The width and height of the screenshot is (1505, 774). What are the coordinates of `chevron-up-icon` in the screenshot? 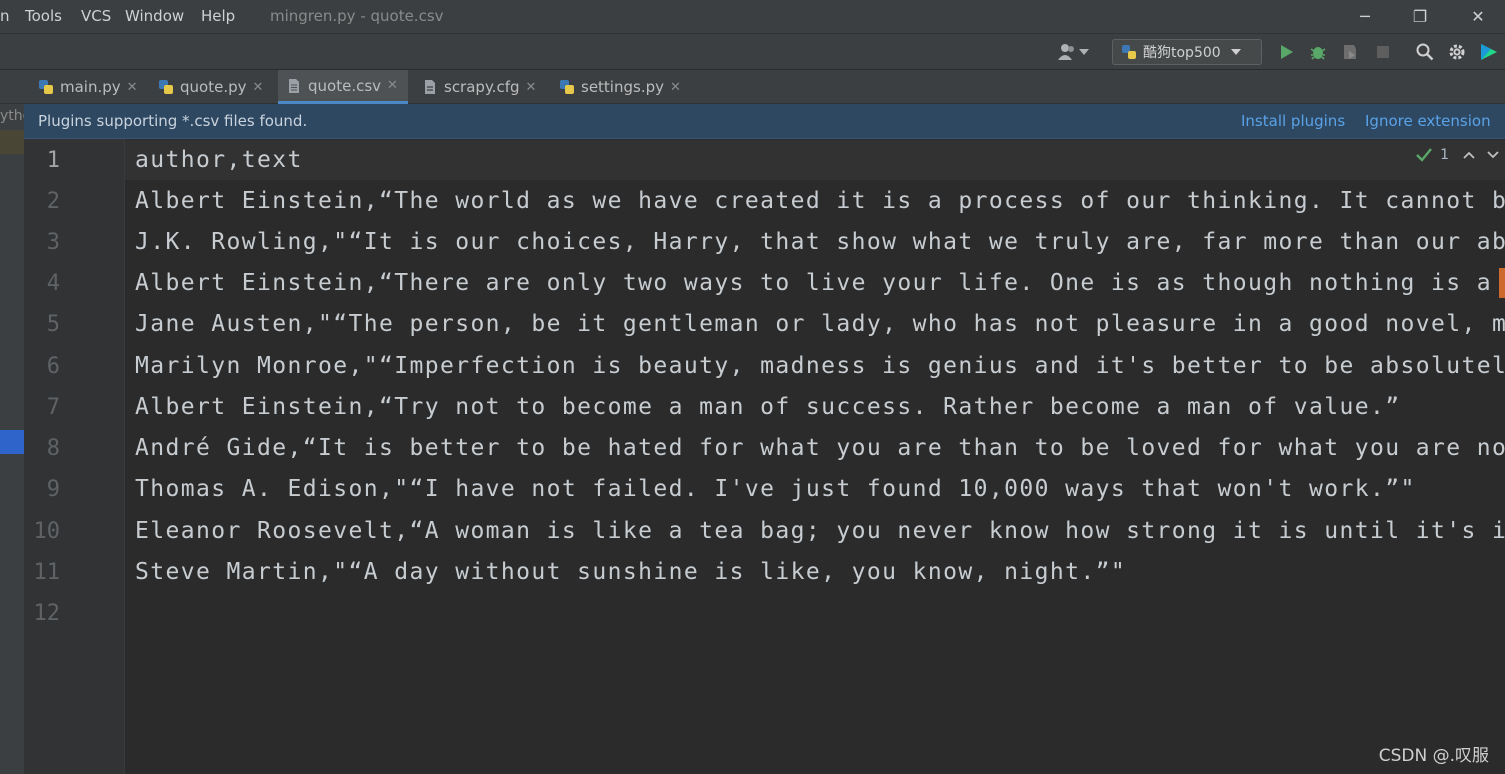 It's located at (1469, 155).